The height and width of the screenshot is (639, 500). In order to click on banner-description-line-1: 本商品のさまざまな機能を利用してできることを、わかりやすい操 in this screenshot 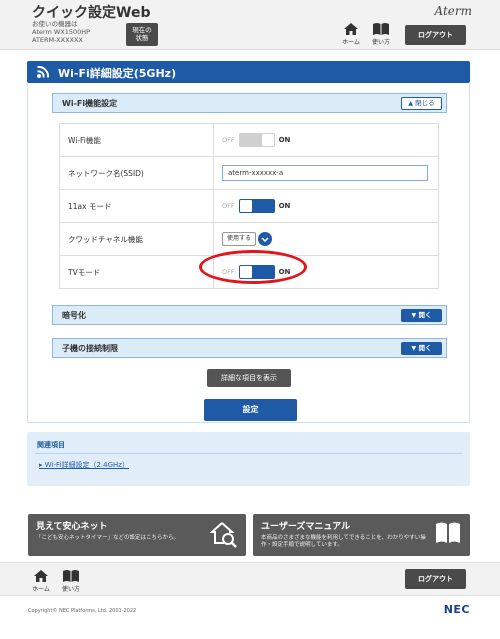, I will do `click(343, 538)`.